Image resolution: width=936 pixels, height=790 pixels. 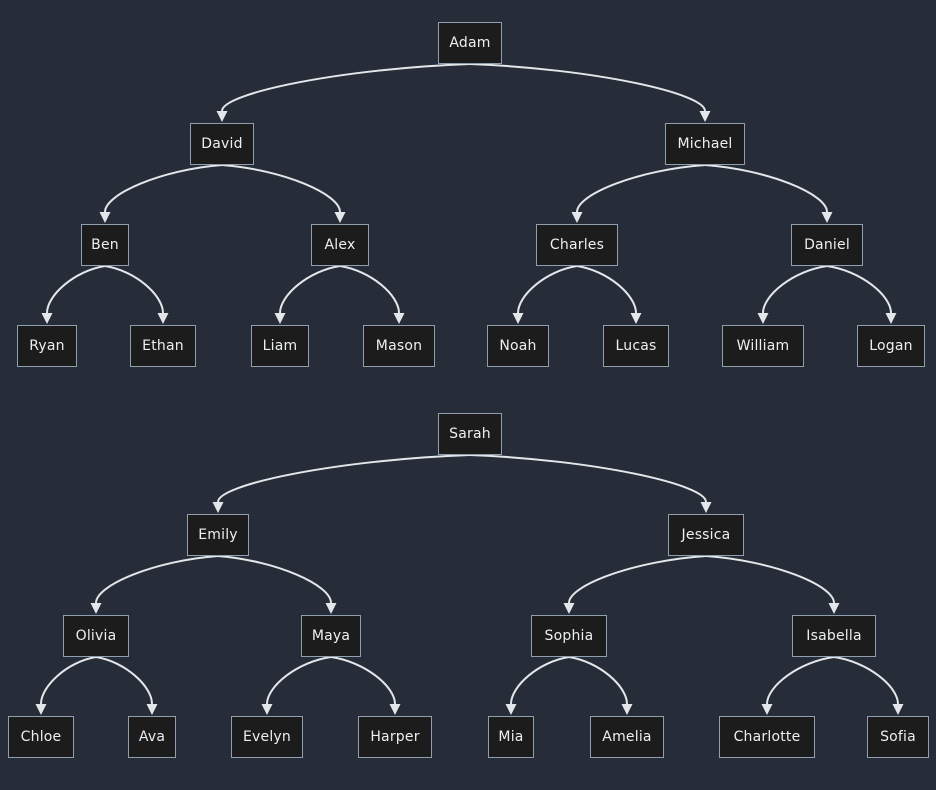 I want to click on tree-edge-arrowhead-emily, so click(x=218, y=507).